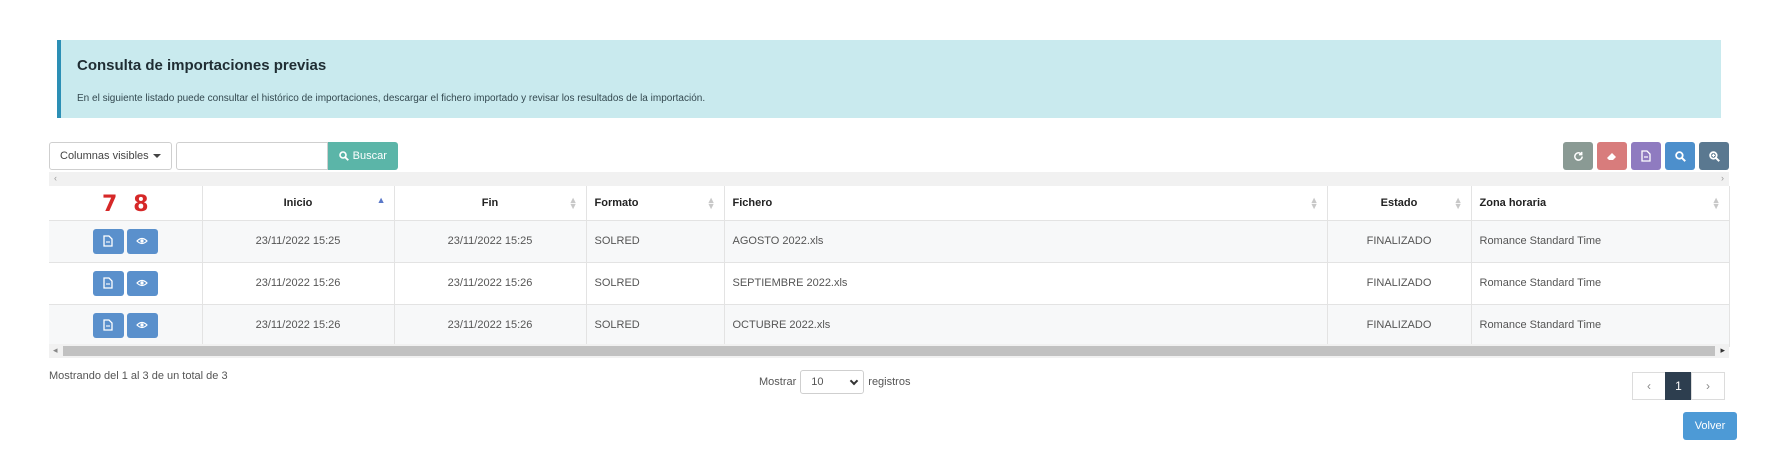  Describe the element at coordinates (1600, 203) in the screenshot. I see `column-header-zona-horaria: Zona horaria ▲ ▼` at that location.